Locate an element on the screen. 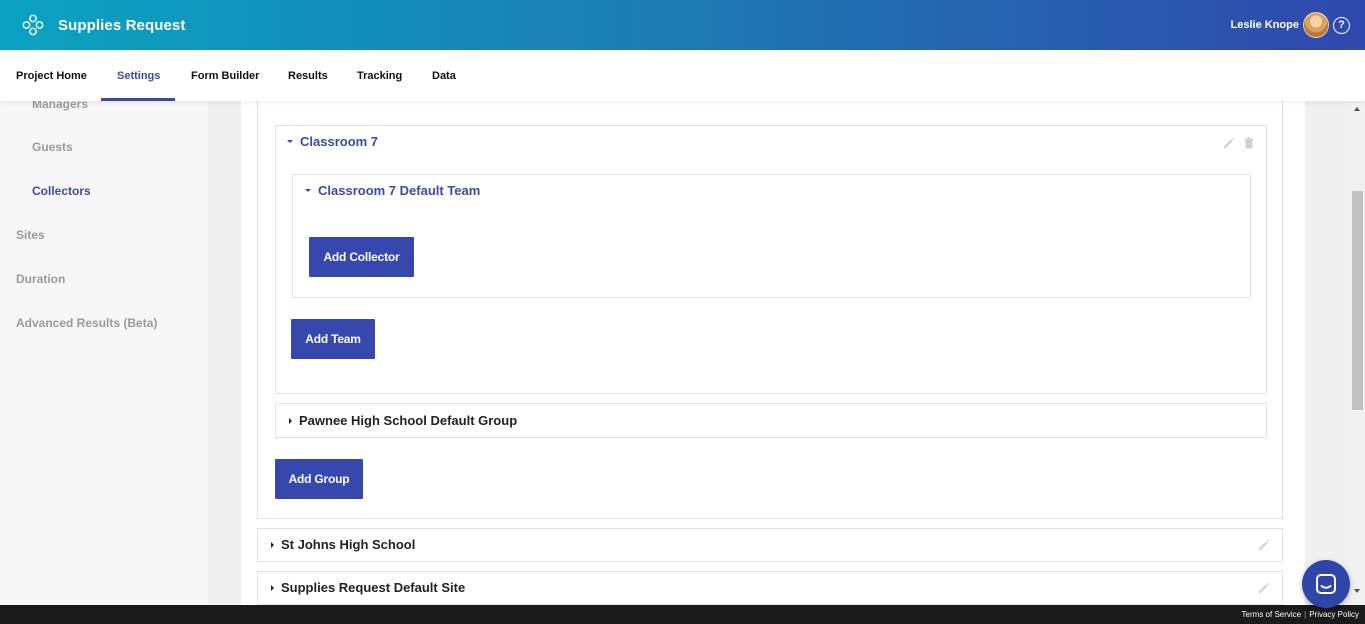 This screenshot has height=624, width=1365. add-group-button: Add Group is located at coordinates (319, 479).